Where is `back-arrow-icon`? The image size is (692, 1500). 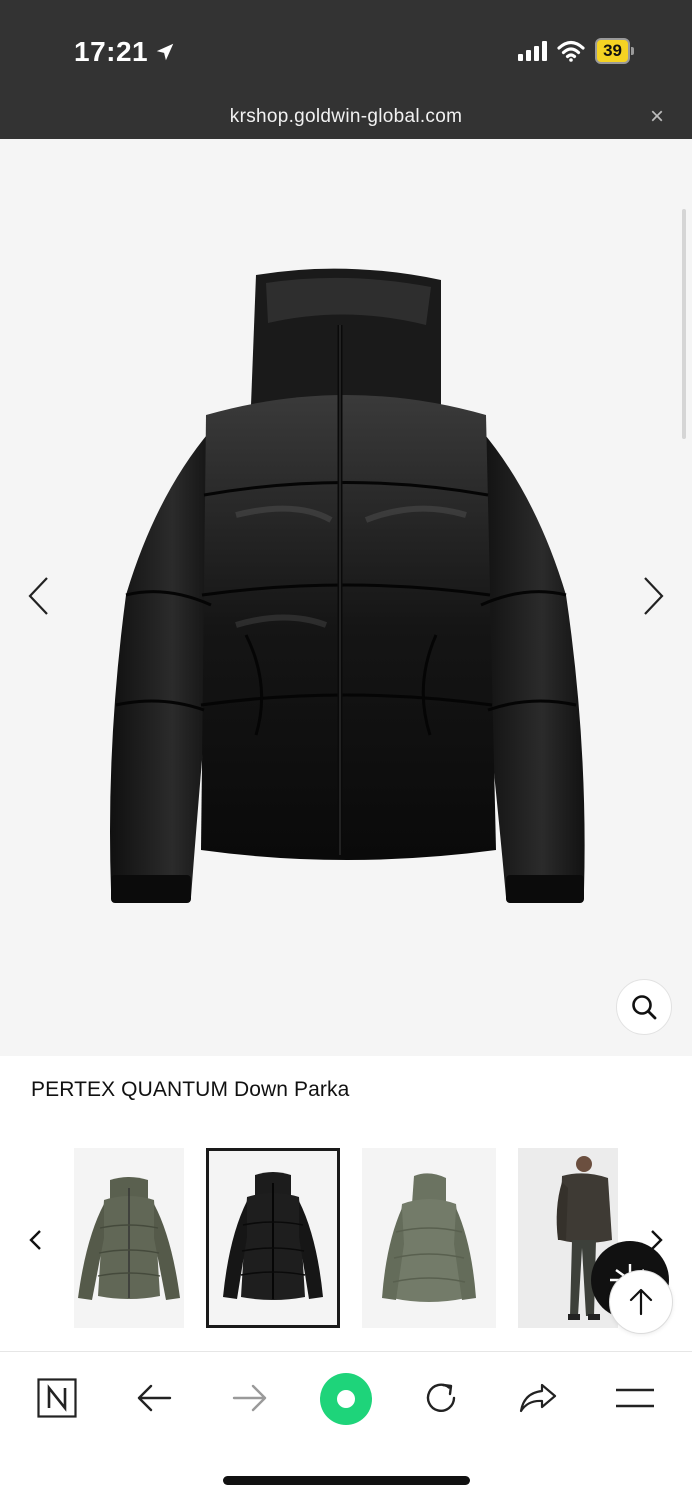 back-arrow-icon is located at coordinates (154, 1398).